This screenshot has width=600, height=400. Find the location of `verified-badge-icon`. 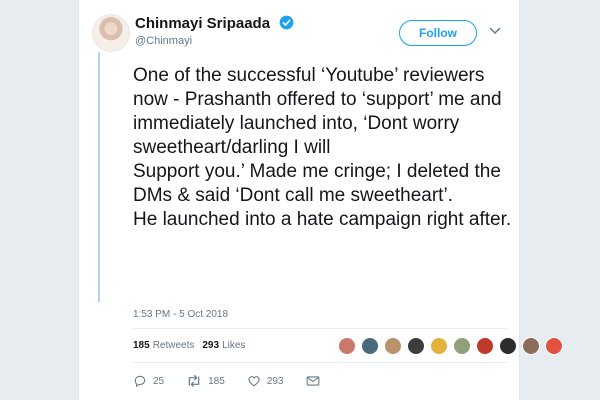

verified-badge-icon is located at coordinates (286, 22).